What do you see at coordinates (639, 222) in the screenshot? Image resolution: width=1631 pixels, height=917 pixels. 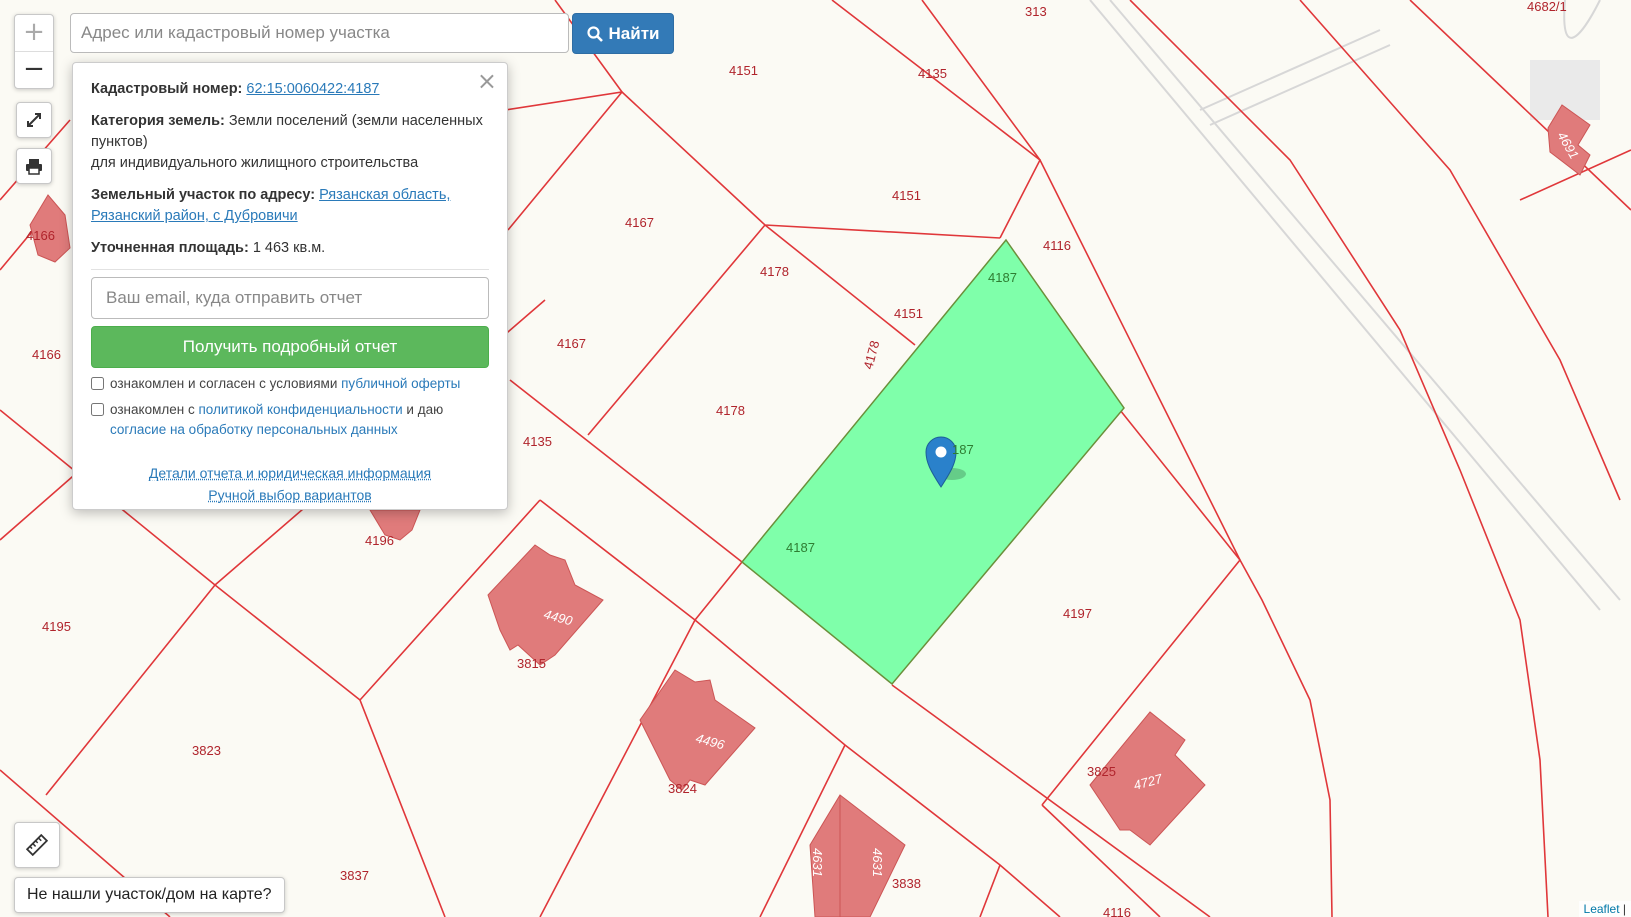 I see `parcel-label-6: 4167` at bounding box center [639, 222].